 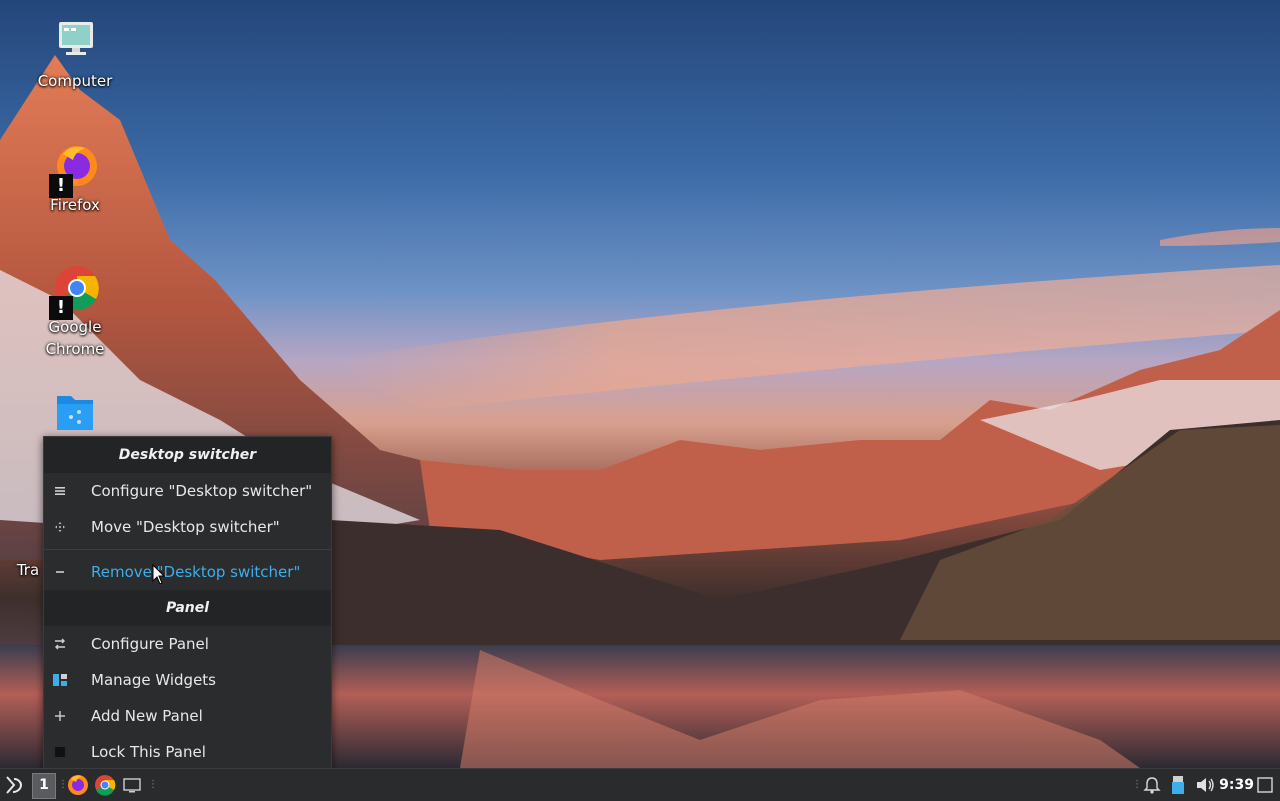 I want to click on show-desktop-corner-icon, so click(x=1265, y=785).